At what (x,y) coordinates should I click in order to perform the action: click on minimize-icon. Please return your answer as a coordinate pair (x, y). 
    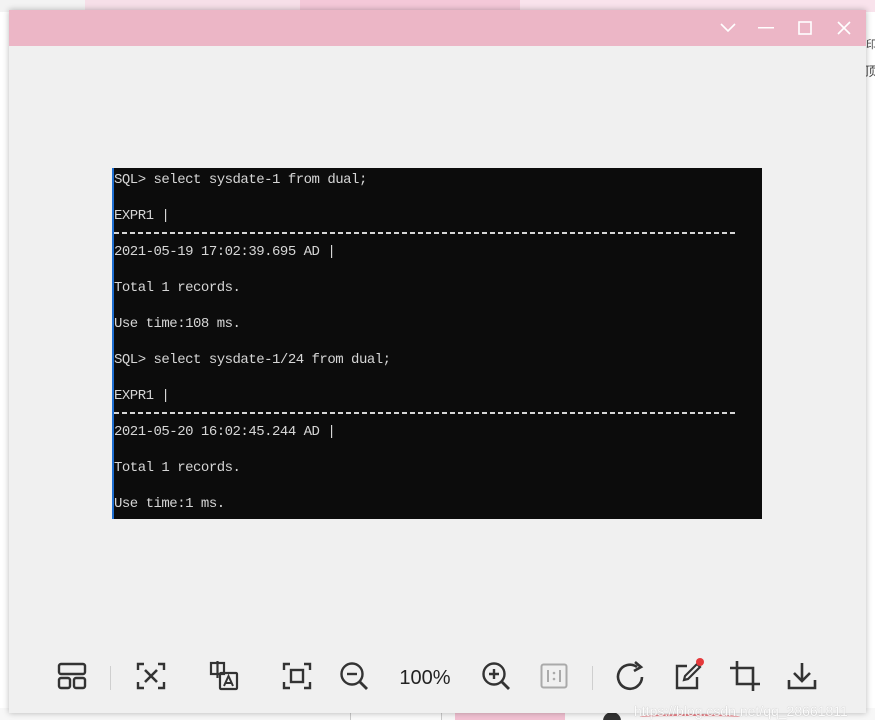
    Looking at the image, I should click on (766, 28).